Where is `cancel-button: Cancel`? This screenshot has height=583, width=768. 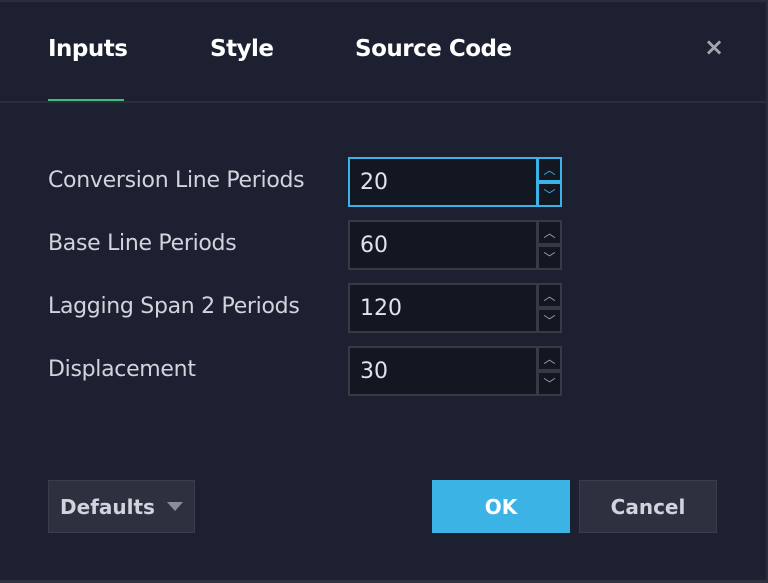
cancel-button: Cancel is located at coordinates (648, 506).